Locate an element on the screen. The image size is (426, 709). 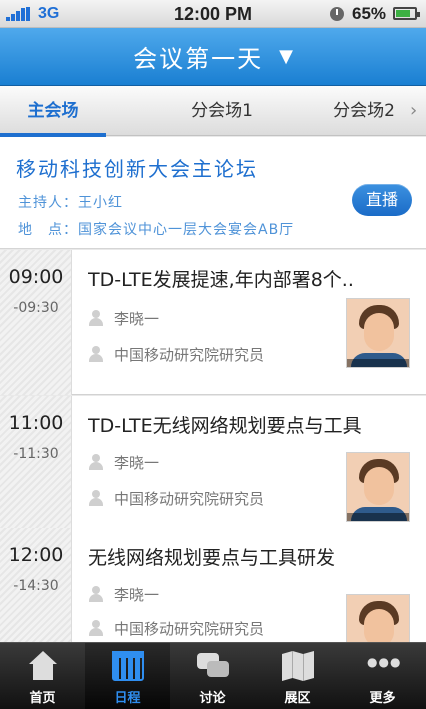
forum-location: 地 点：国家会议中心一层大会宴会AB厅 is located at coordinates (156, 230).